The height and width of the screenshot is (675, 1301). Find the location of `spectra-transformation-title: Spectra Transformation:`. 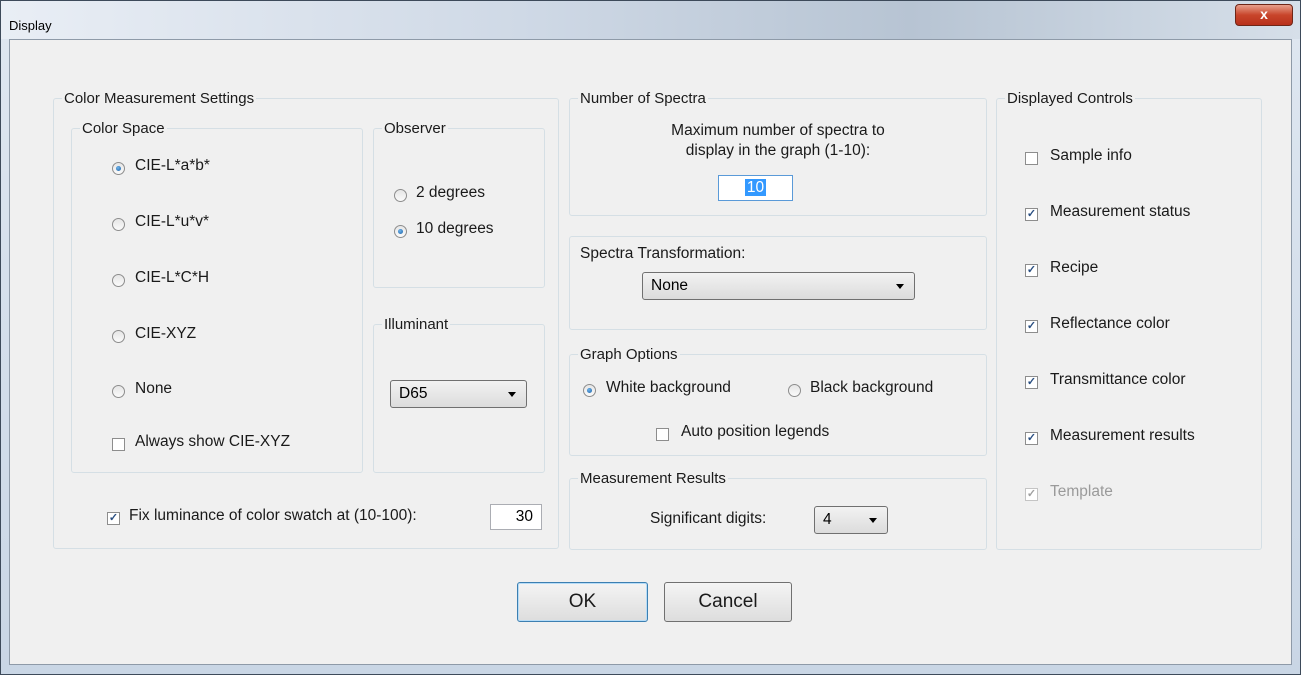

spectra-transformation-title: Spectra Transformation: is located at coordinates (663, 253).